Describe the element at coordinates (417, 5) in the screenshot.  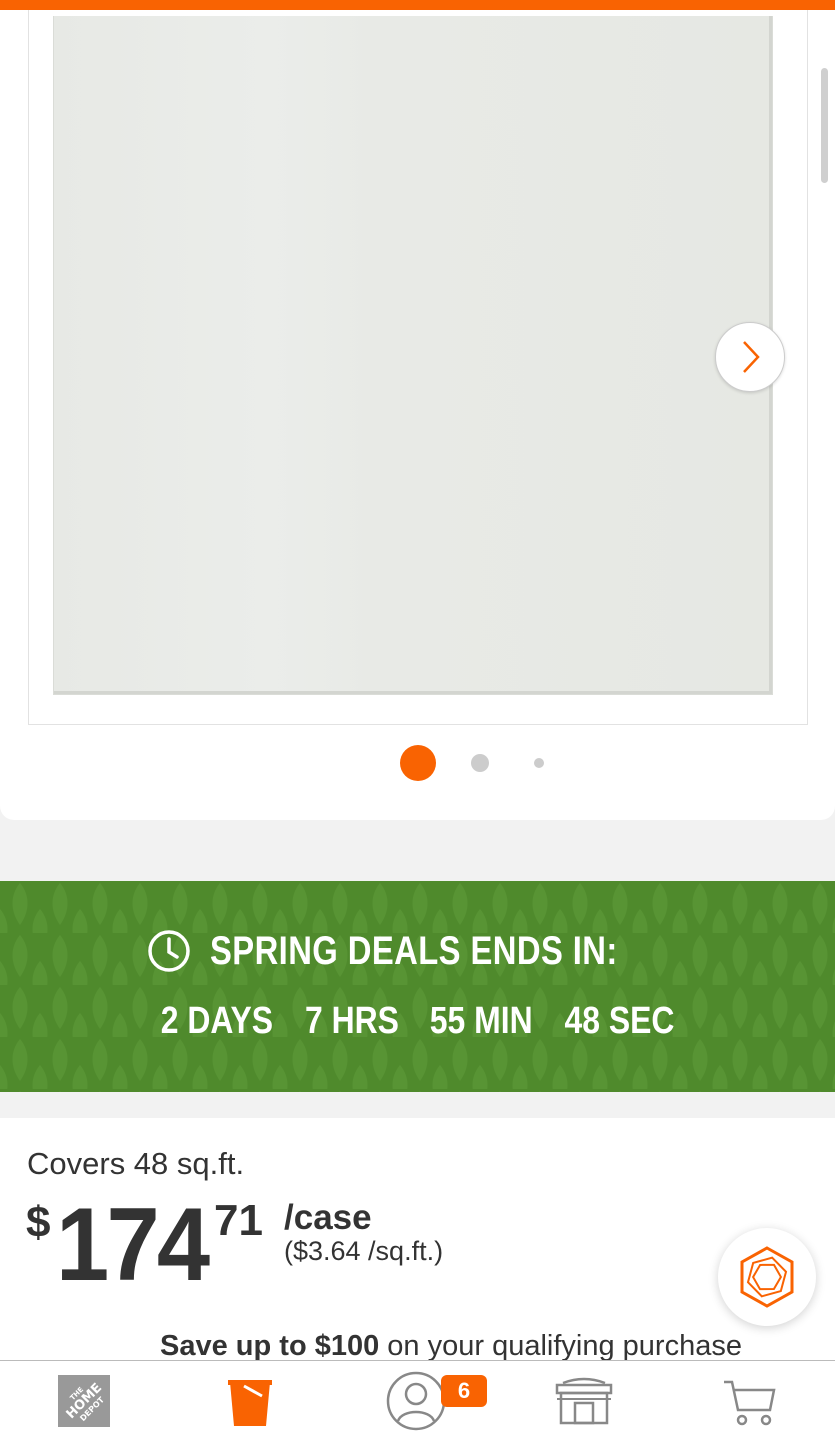
I see `top-accent-bar` at that location.